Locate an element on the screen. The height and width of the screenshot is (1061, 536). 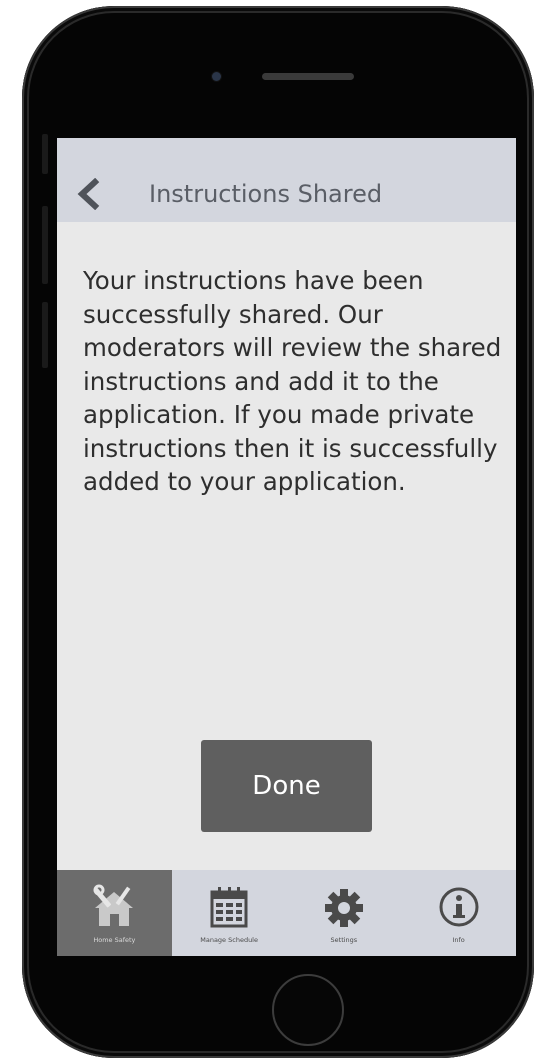
calendar-icon is located at coordinates (229, 907).